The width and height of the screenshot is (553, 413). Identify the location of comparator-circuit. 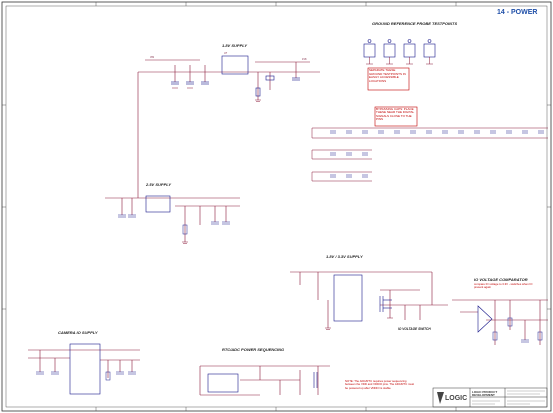
(500, 322).